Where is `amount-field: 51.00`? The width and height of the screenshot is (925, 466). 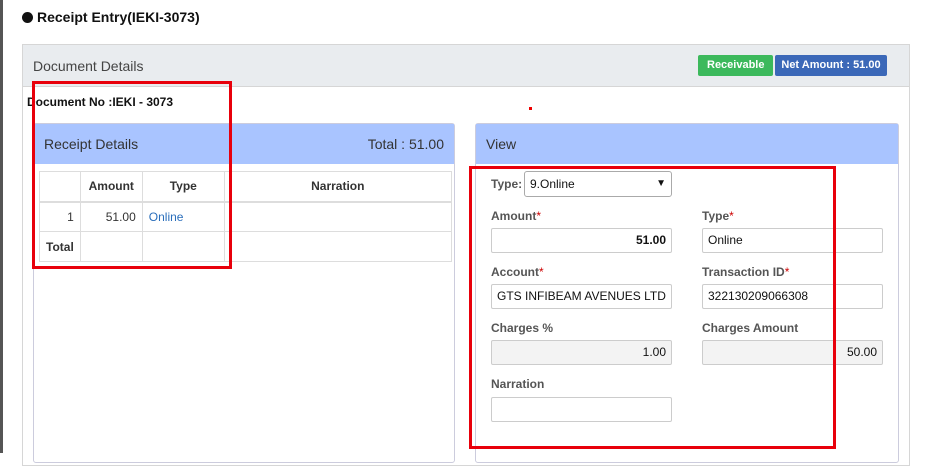 amount-field: 51.00 is located at coordinates (581, 240).